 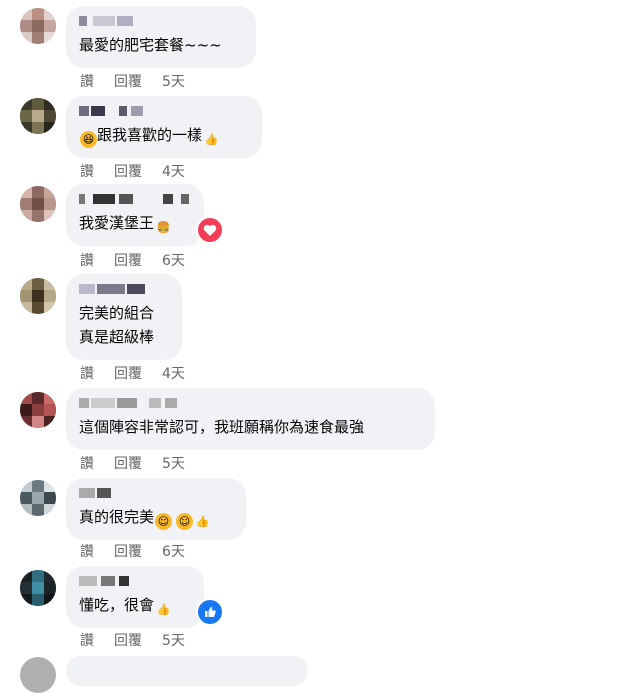 What do you see at coordinates (117, 605) in the screenshot?
I see `comment-text: 懂吃，很會` at bounding box center [117, 605].